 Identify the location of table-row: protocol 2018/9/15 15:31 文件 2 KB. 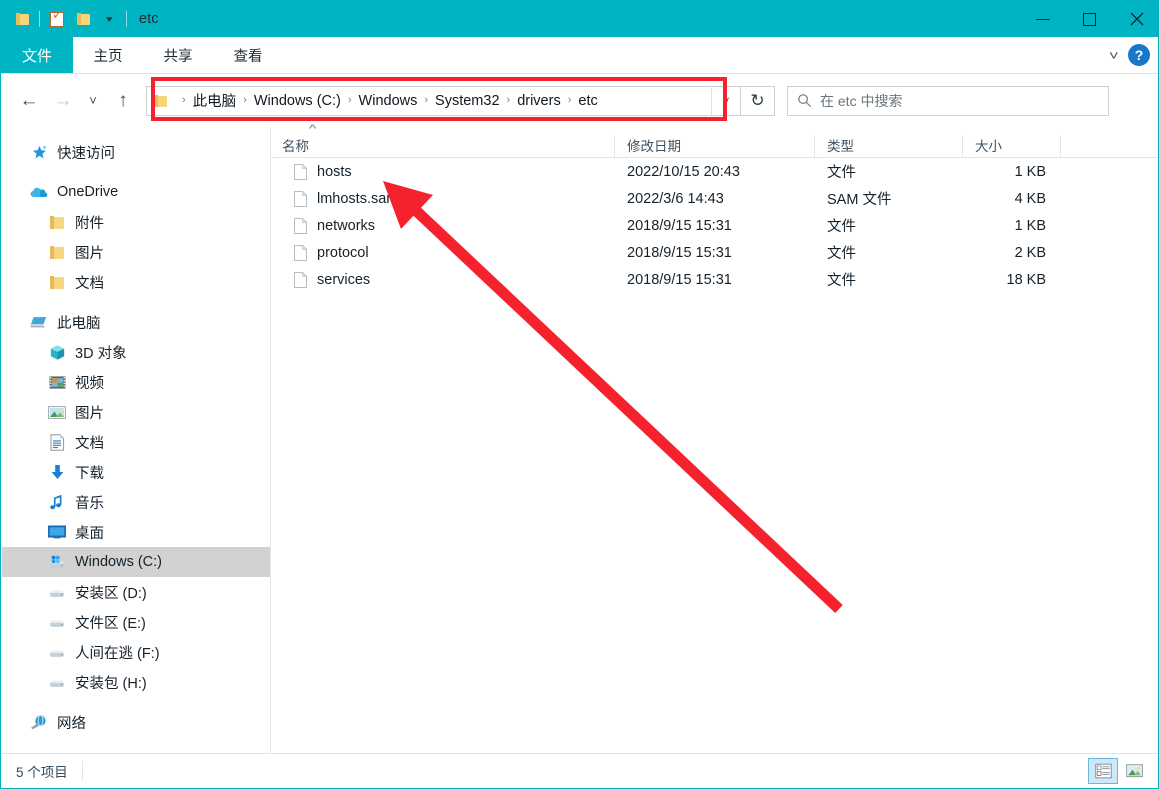
(714, 252).